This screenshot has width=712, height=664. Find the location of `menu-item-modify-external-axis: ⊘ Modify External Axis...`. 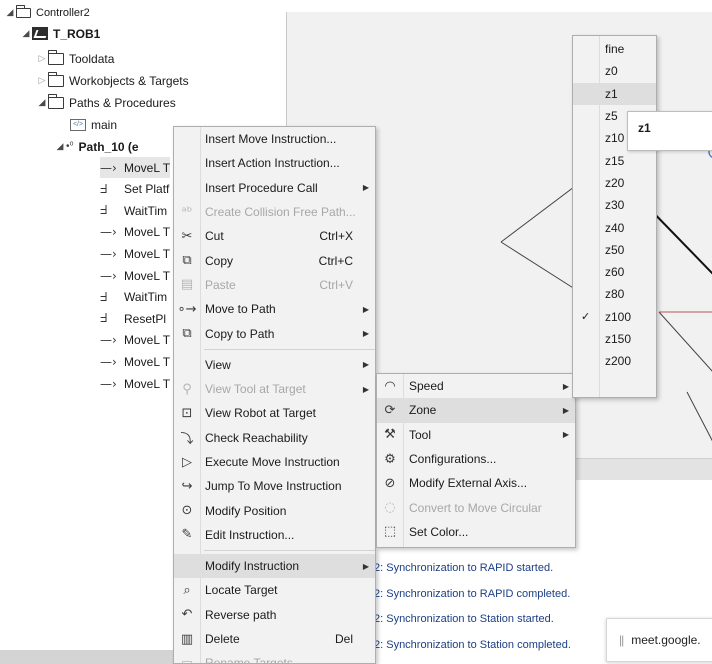

menu-item-modify-external-axis: ⊘ Modify External Axis... is located at coordinates (476, 483).